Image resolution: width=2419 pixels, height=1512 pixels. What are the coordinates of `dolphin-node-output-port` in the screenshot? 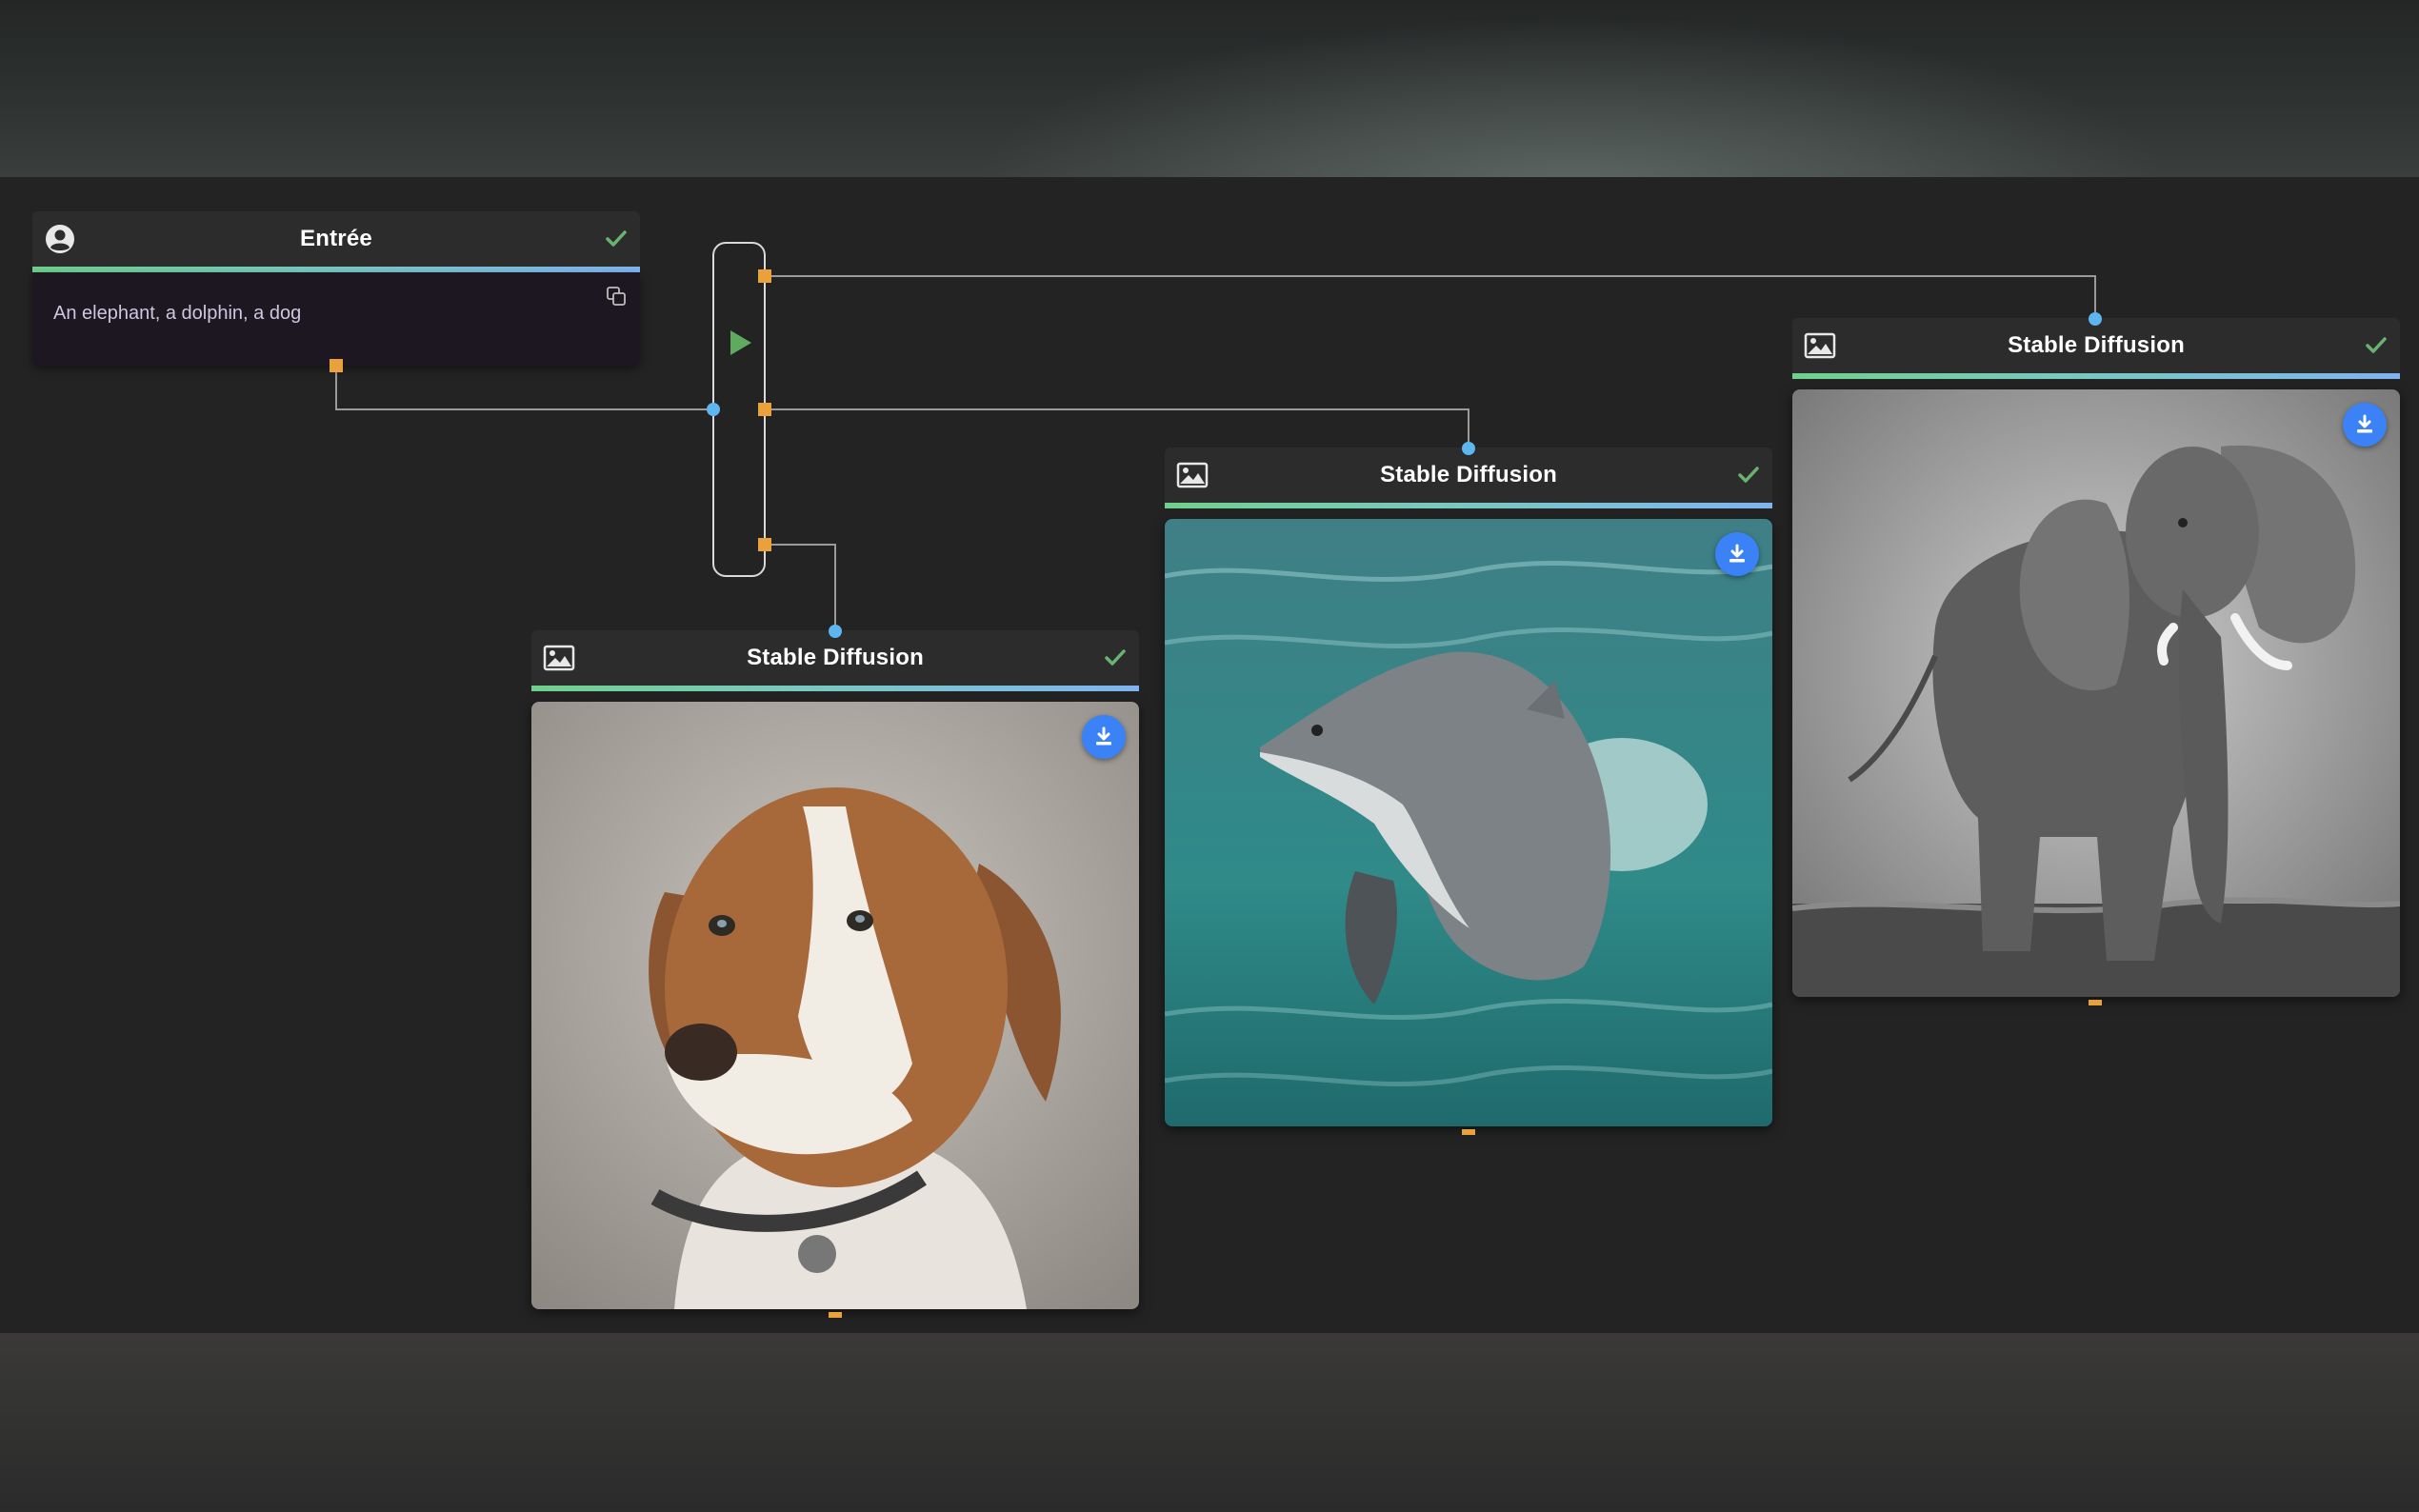 It's located at (1468, 1132).